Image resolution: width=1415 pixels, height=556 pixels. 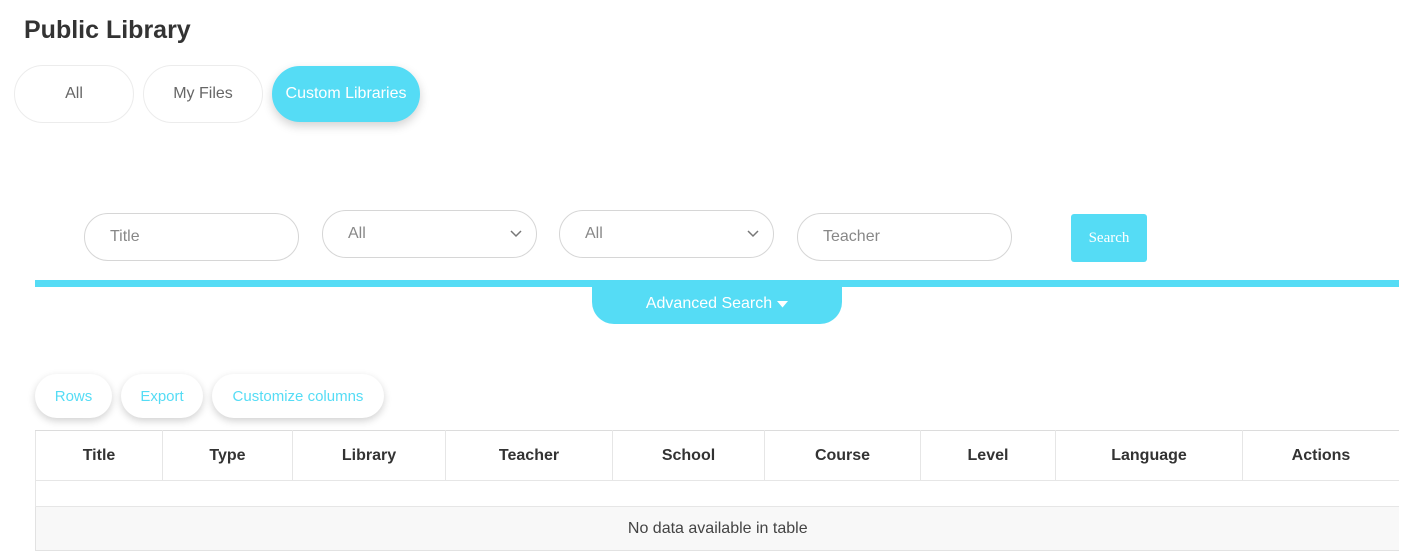 What do you see at coordinates (298, 396) in the screenshot?
I see `customize-columns-button: Customize columns` at bounding box center [298, 396].